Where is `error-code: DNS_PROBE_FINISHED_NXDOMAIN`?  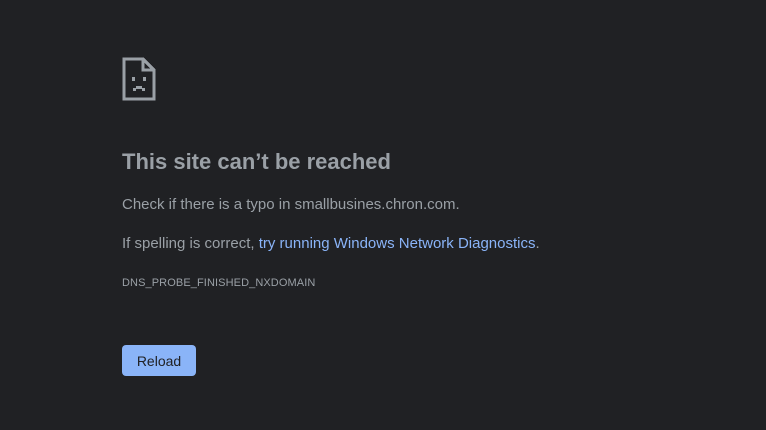 error-code: DNS_PROBE_FINISHED_NXDOMAIN is located at coordinates (219, 283).